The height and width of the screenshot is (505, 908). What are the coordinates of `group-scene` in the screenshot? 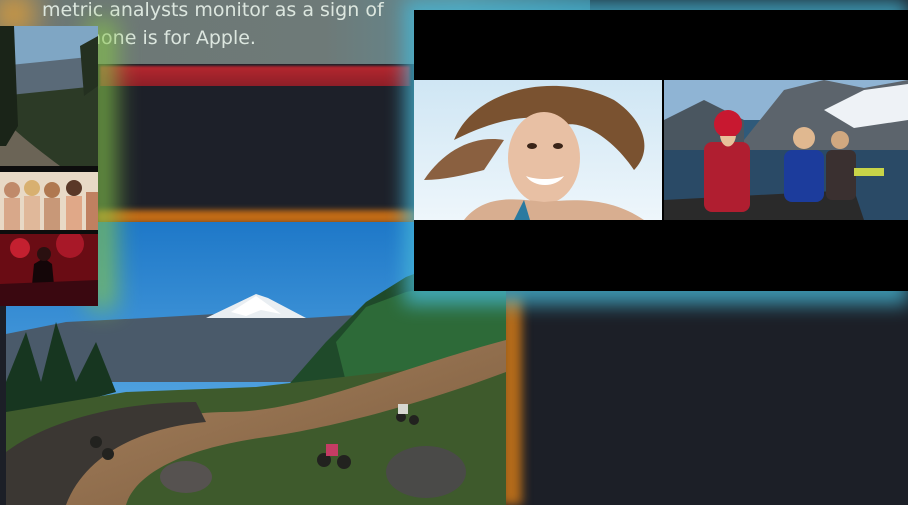 It's located at (49, 201).